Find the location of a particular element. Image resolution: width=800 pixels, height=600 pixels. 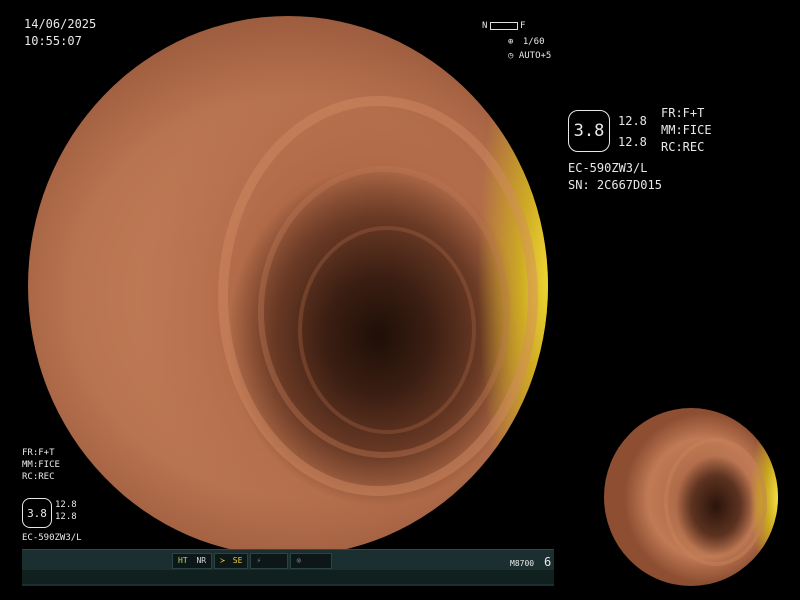

time-label: 10:55:07 is located at coordinates (53, 41).